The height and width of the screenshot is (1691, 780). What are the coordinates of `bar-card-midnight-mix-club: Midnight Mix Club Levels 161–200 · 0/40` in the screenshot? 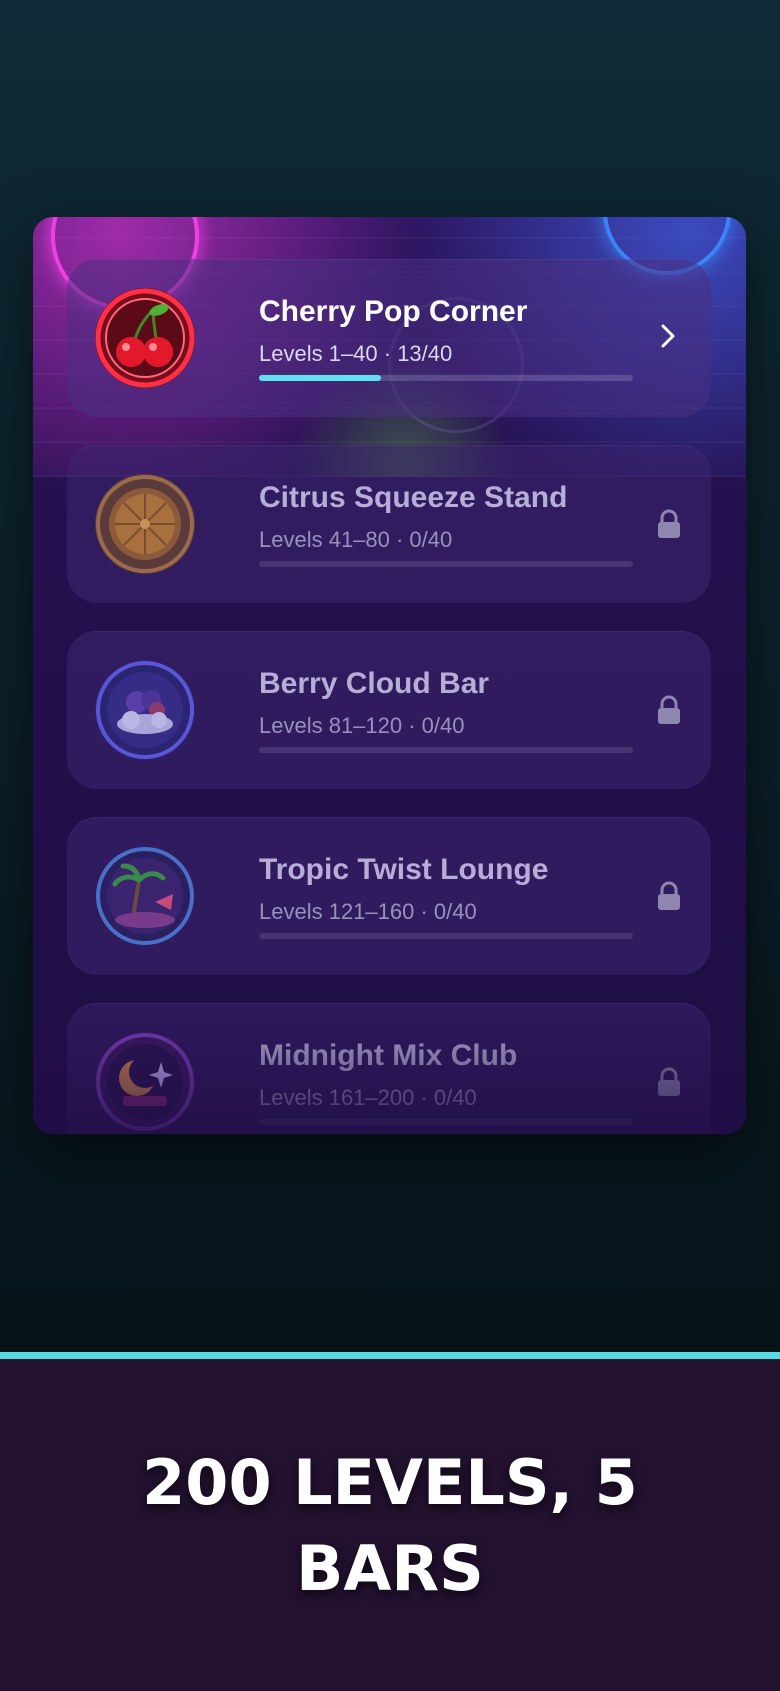 It's located at (389, 1068).